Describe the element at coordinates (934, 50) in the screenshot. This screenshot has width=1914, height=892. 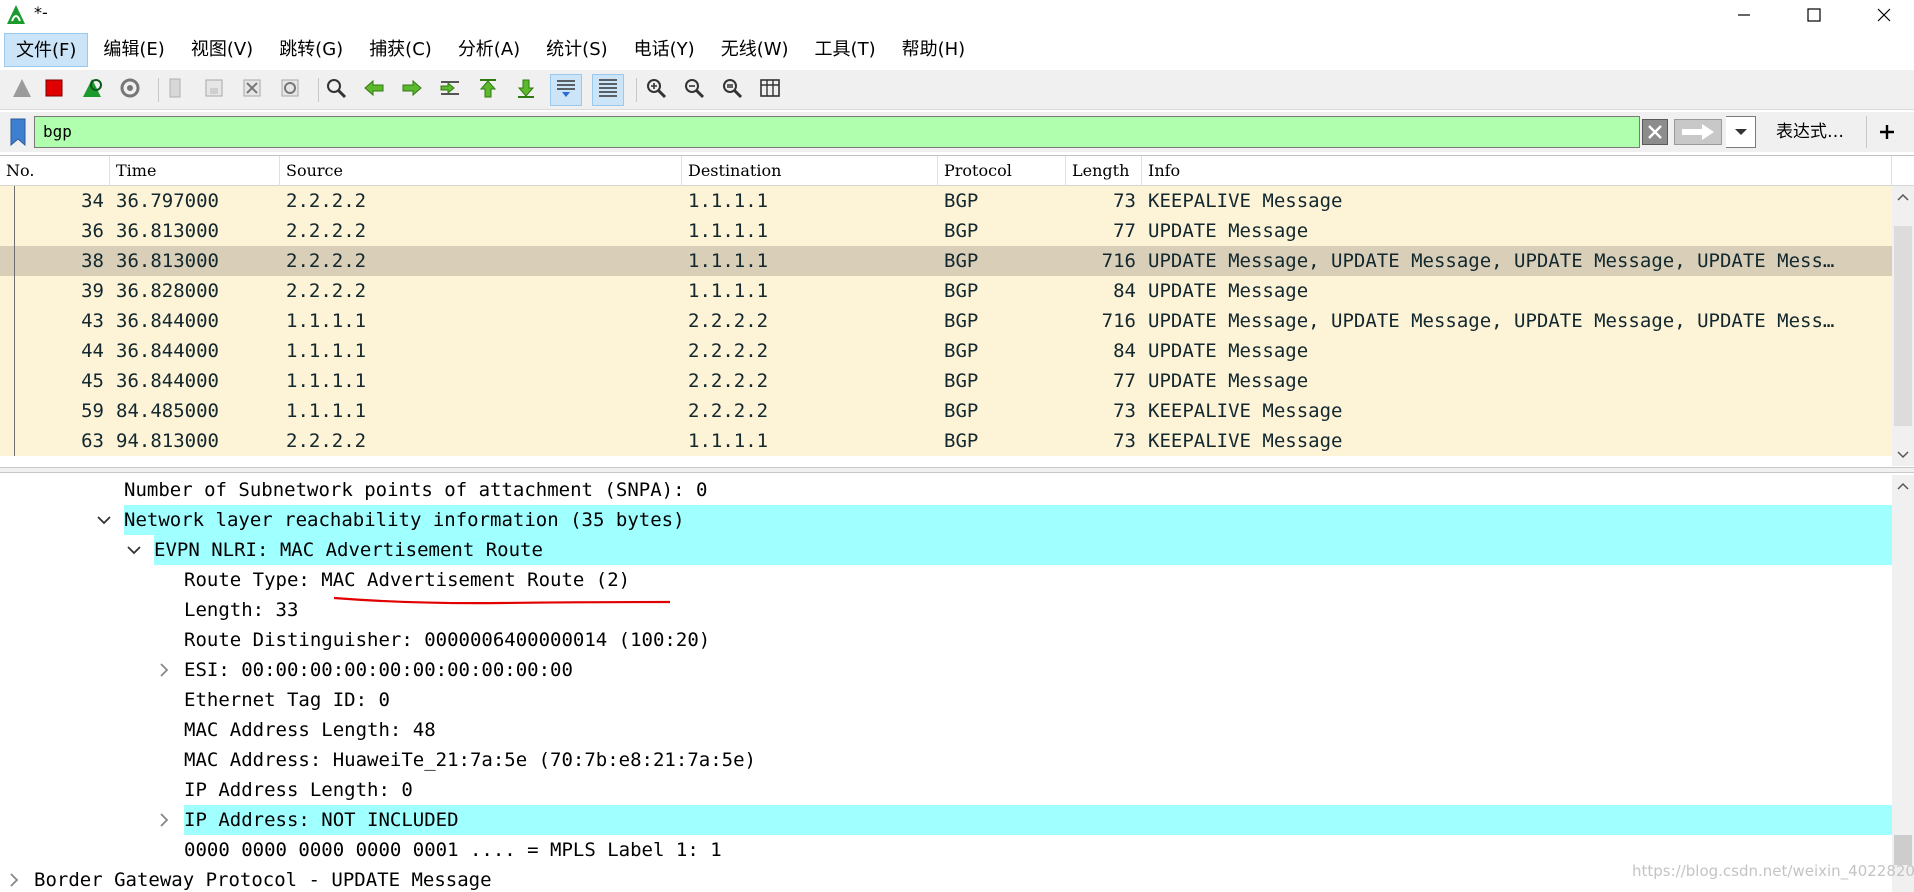
I see `menu-item-10: 帮助(H)` at that location.